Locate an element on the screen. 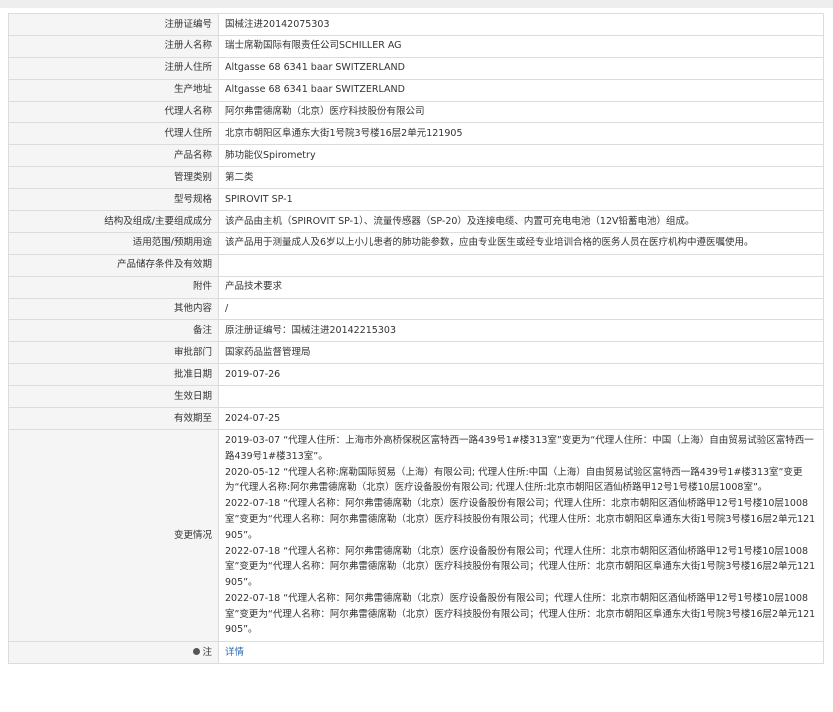 The height and width of the screenshot is (712, 833). top-bar is located at coordinates (416, 4).